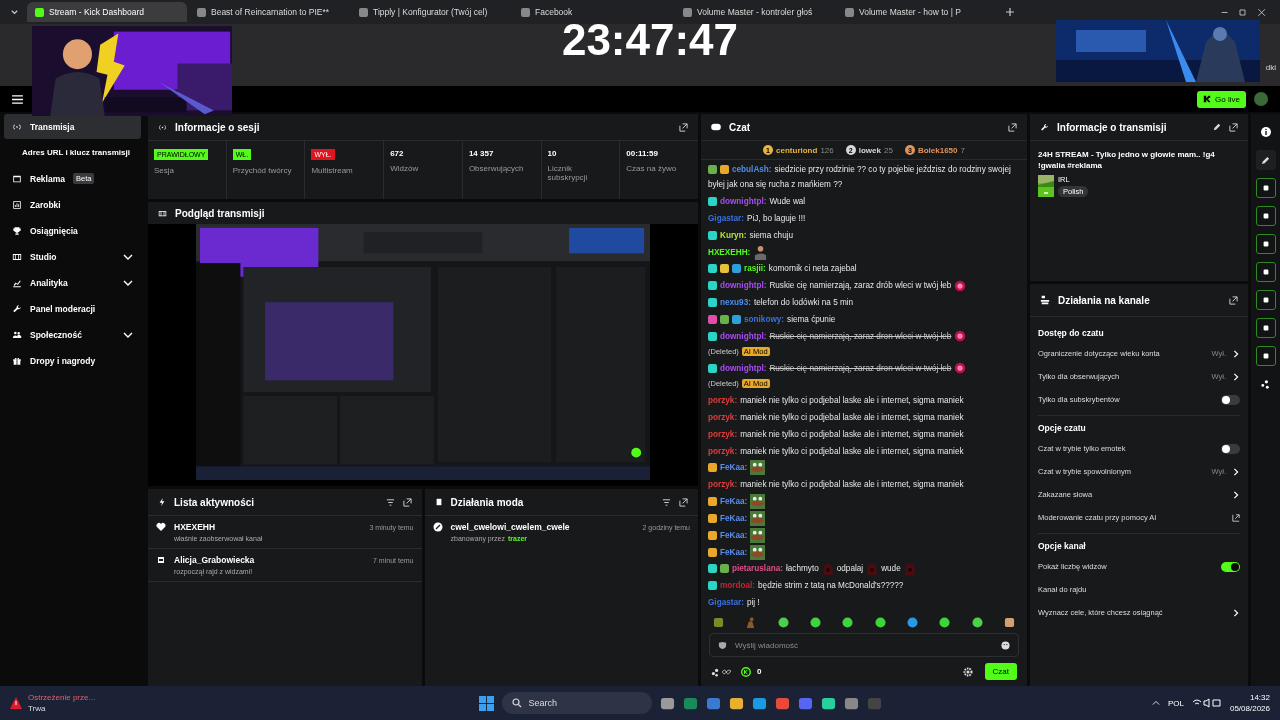 The image size is (1280, 720). What do you see at coordinates (220, 213) in the screenshot?
I see `panel-title: Podgląd transmisji` at bounding box center [220, 213].